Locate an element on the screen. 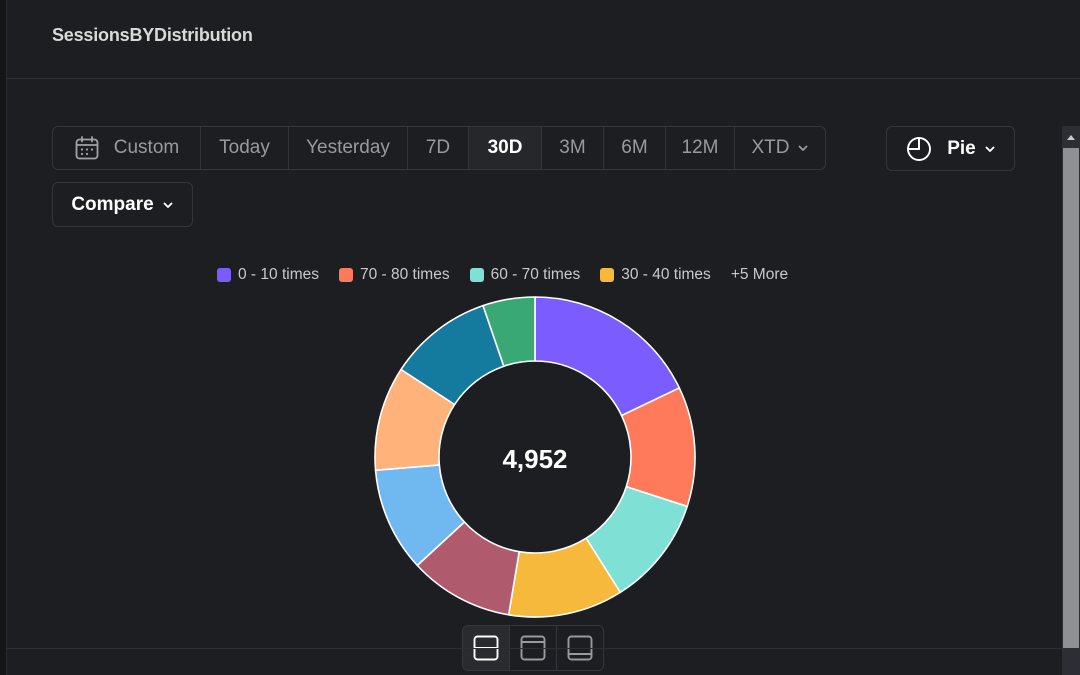 This screenshot has height=675, width=1080. compare-dropdown: Compare is located at coordinates (122, 204).